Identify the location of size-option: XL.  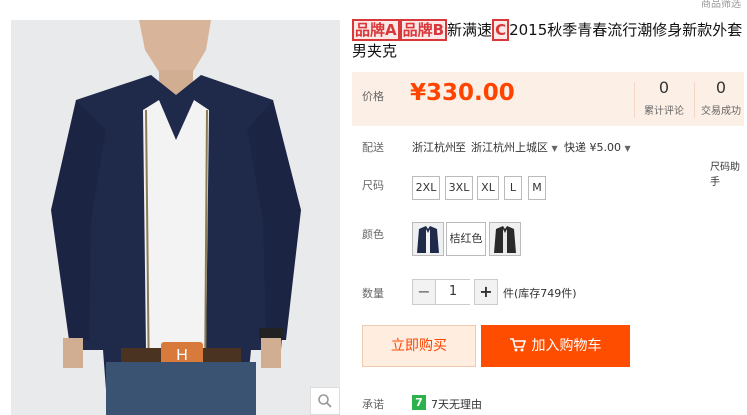
(488, 188).